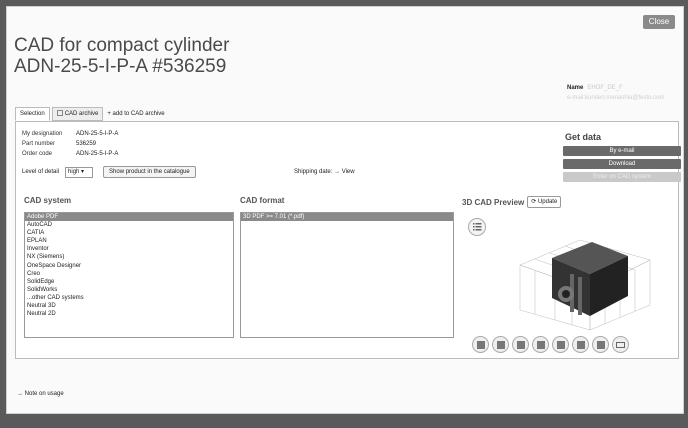  What do you see at coordinates (74, 171) in the screenshot?
I see `level-of-detail-value: high` at bounding box center [74, 171].